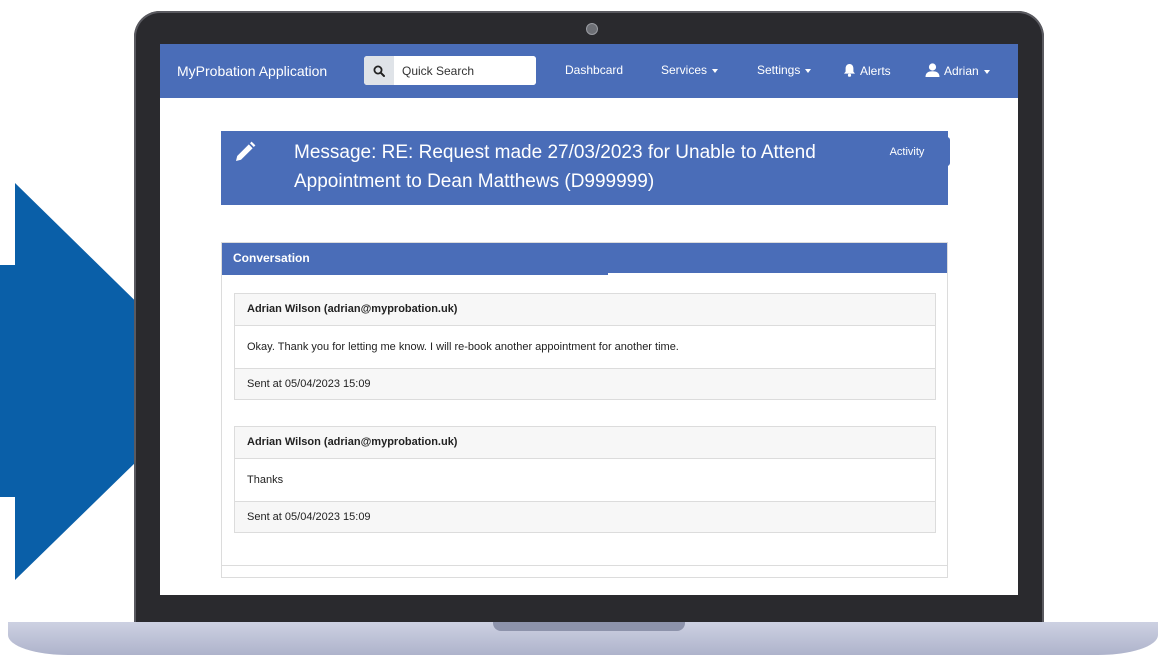  Describe the element at coordinates (474, 181) in the screenshot. I see `message-title-line2: Appointment to Dean Matthews (D999999)` at that location.